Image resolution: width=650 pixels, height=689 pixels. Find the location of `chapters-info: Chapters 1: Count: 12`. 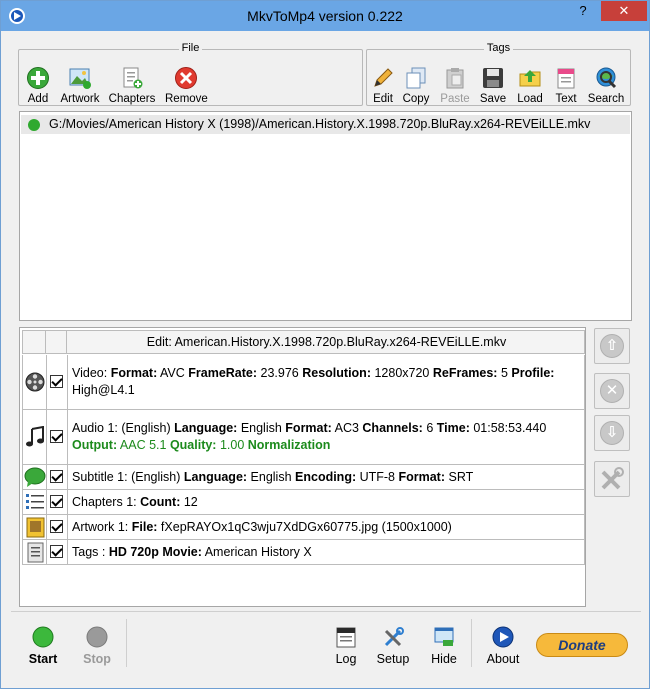

chapters-info: Chapters 1: Count: 12 is located at coordinates (135, 502).